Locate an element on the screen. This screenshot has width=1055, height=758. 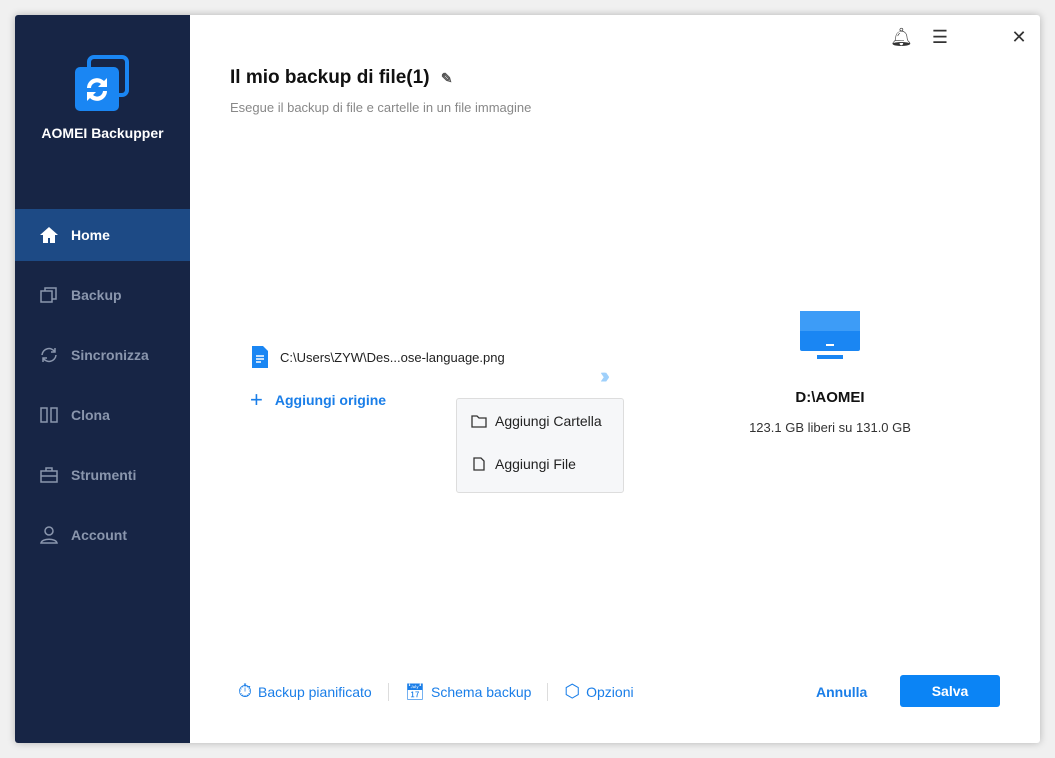
options-gear-icon: ⬡ is located at coordinates (572, 691).